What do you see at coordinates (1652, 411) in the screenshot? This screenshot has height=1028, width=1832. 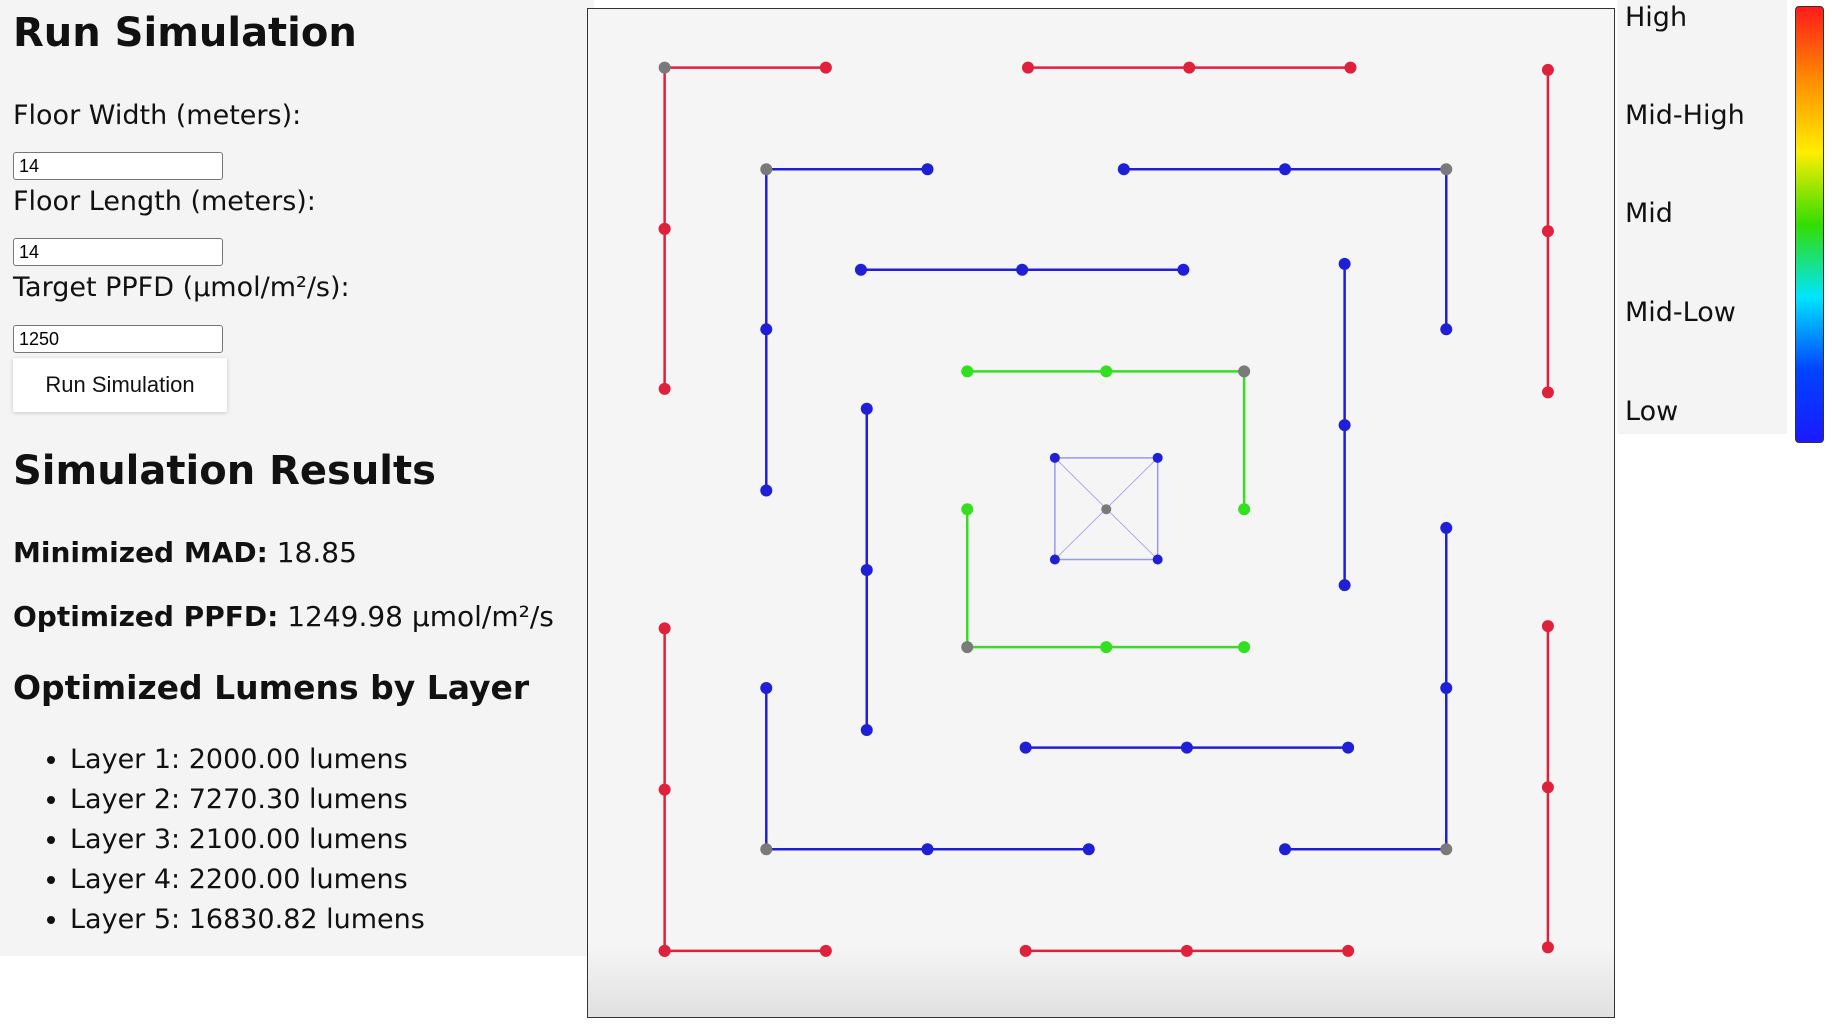 I see `legend-label-low: Low` at bounding box center [1652, 411].